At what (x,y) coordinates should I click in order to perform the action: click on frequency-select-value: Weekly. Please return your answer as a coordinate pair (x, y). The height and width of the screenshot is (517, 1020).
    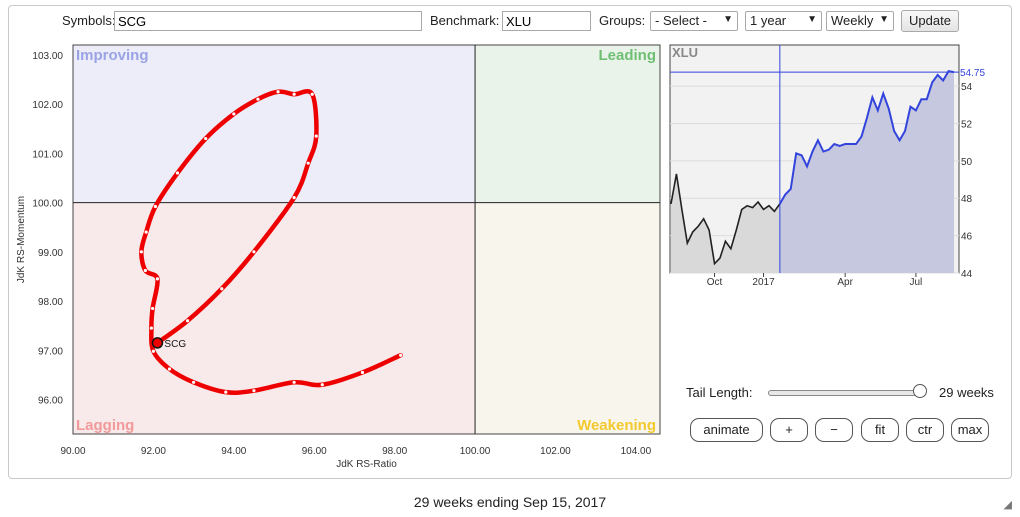
    Looking at the image, I should click on (852, 20).